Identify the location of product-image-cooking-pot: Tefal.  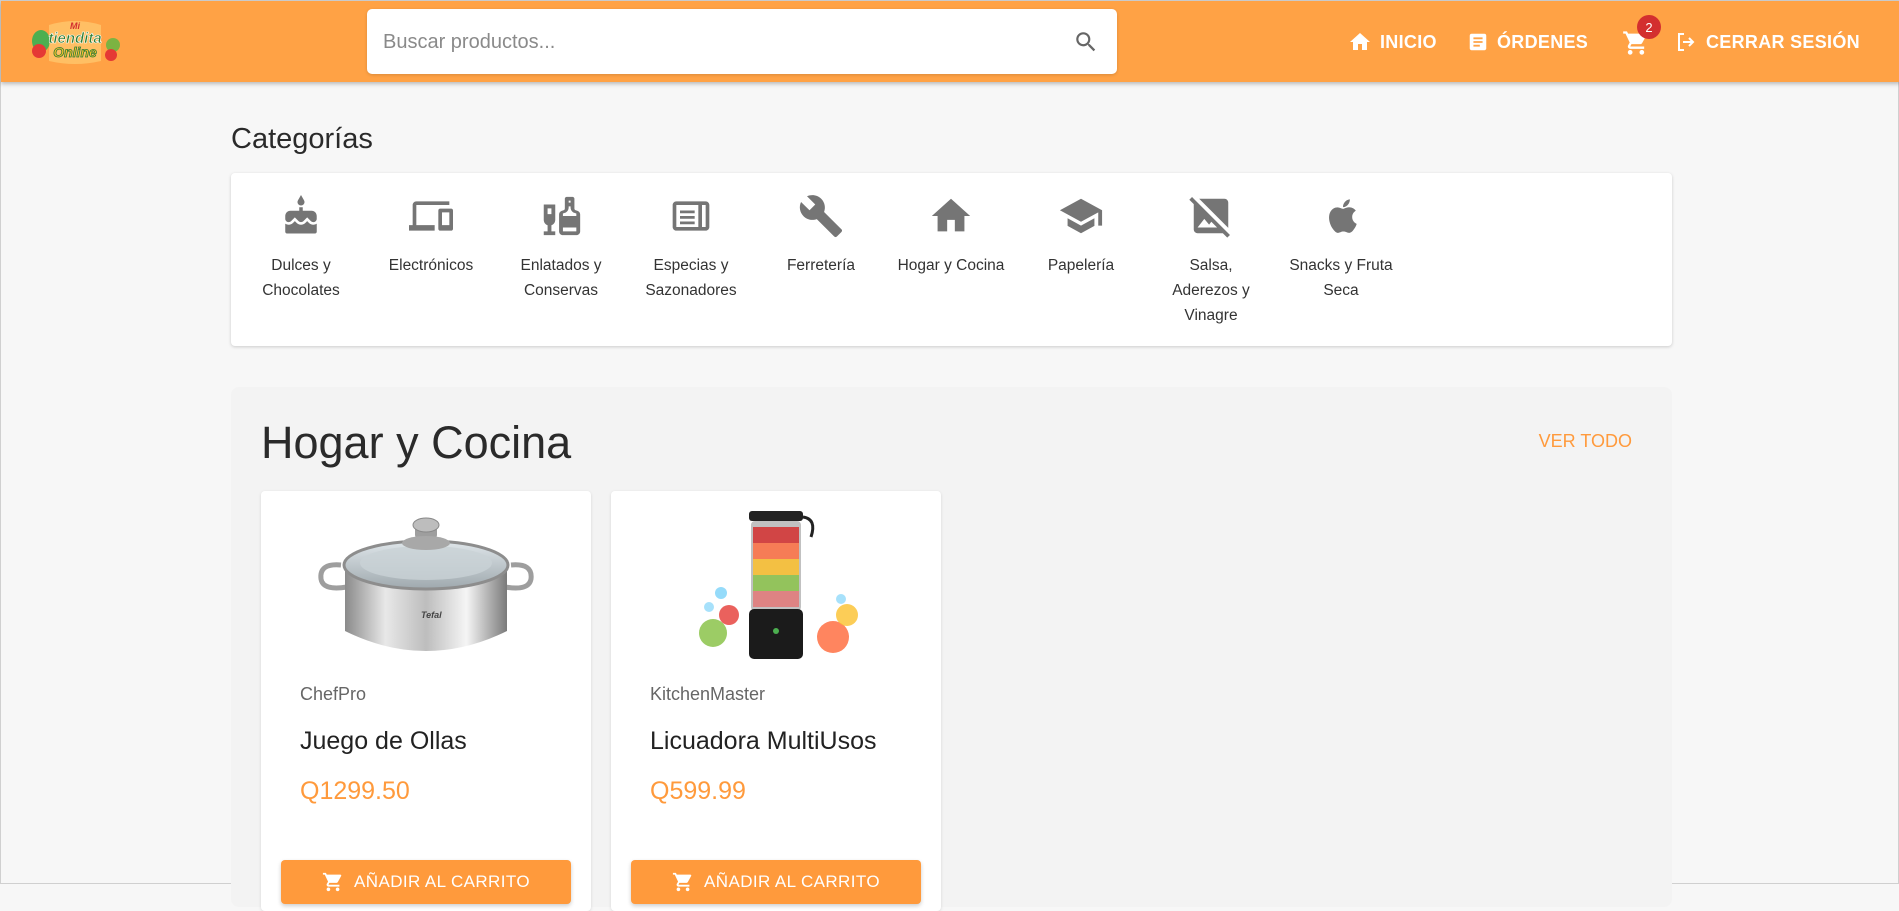
(426, 584).